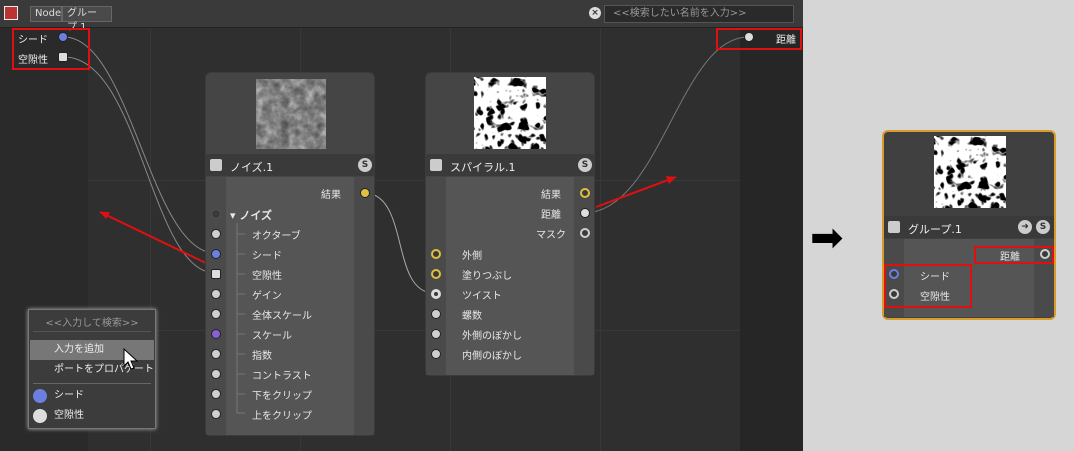  What do you see at coordinates (267, 256) in the screenshot?
I see `param-seed: シード` at bounding box center [267, 256].